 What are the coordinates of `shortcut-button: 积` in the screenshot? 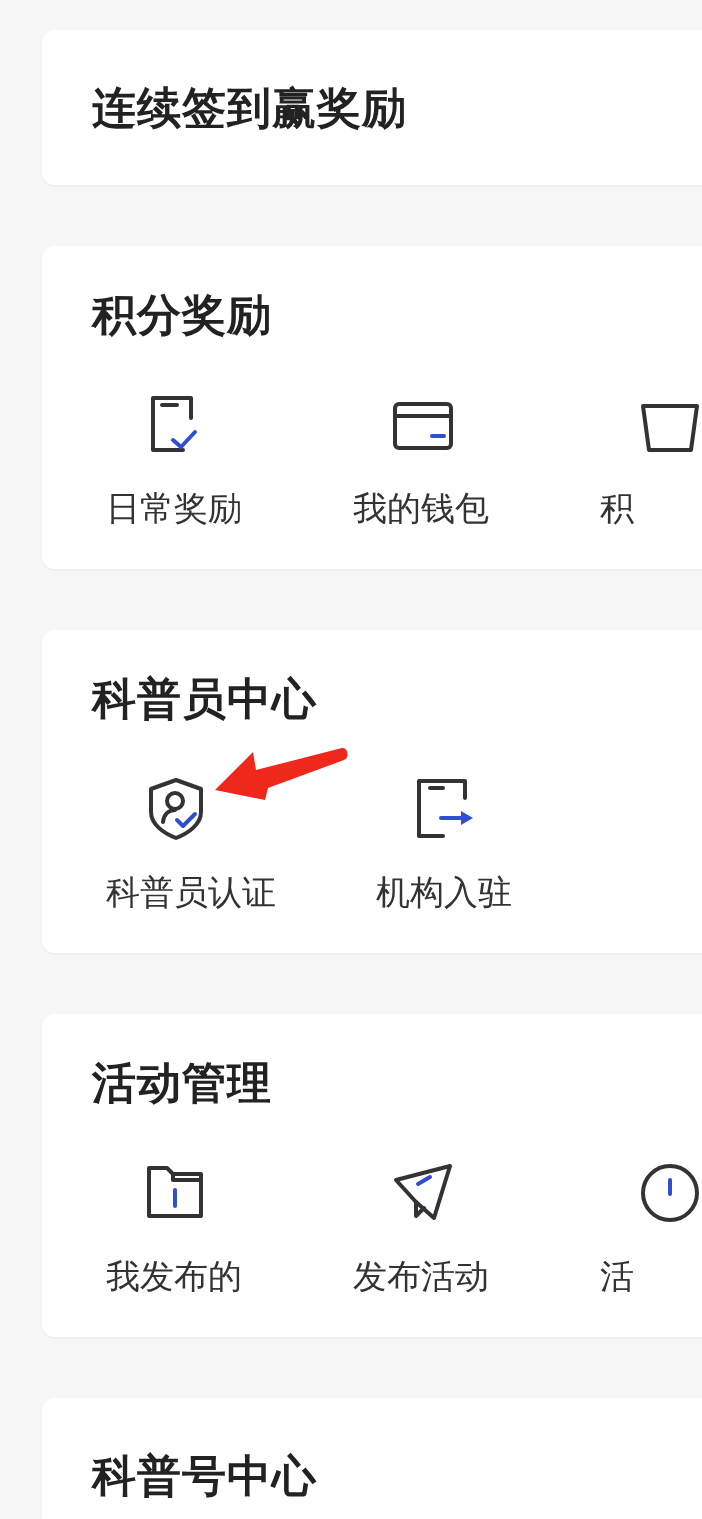 It's located at (638, 460).